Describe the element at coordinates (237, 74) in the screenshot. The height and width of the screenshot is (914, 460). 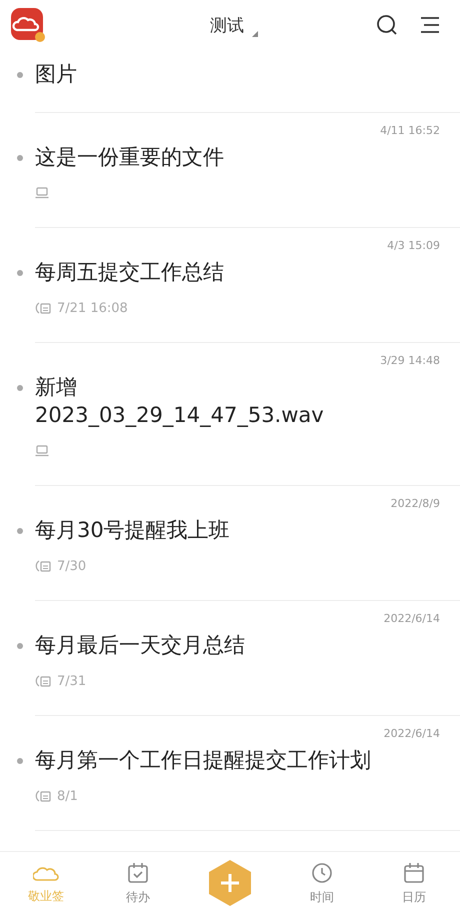
I see `note-title: 图片` at that location.